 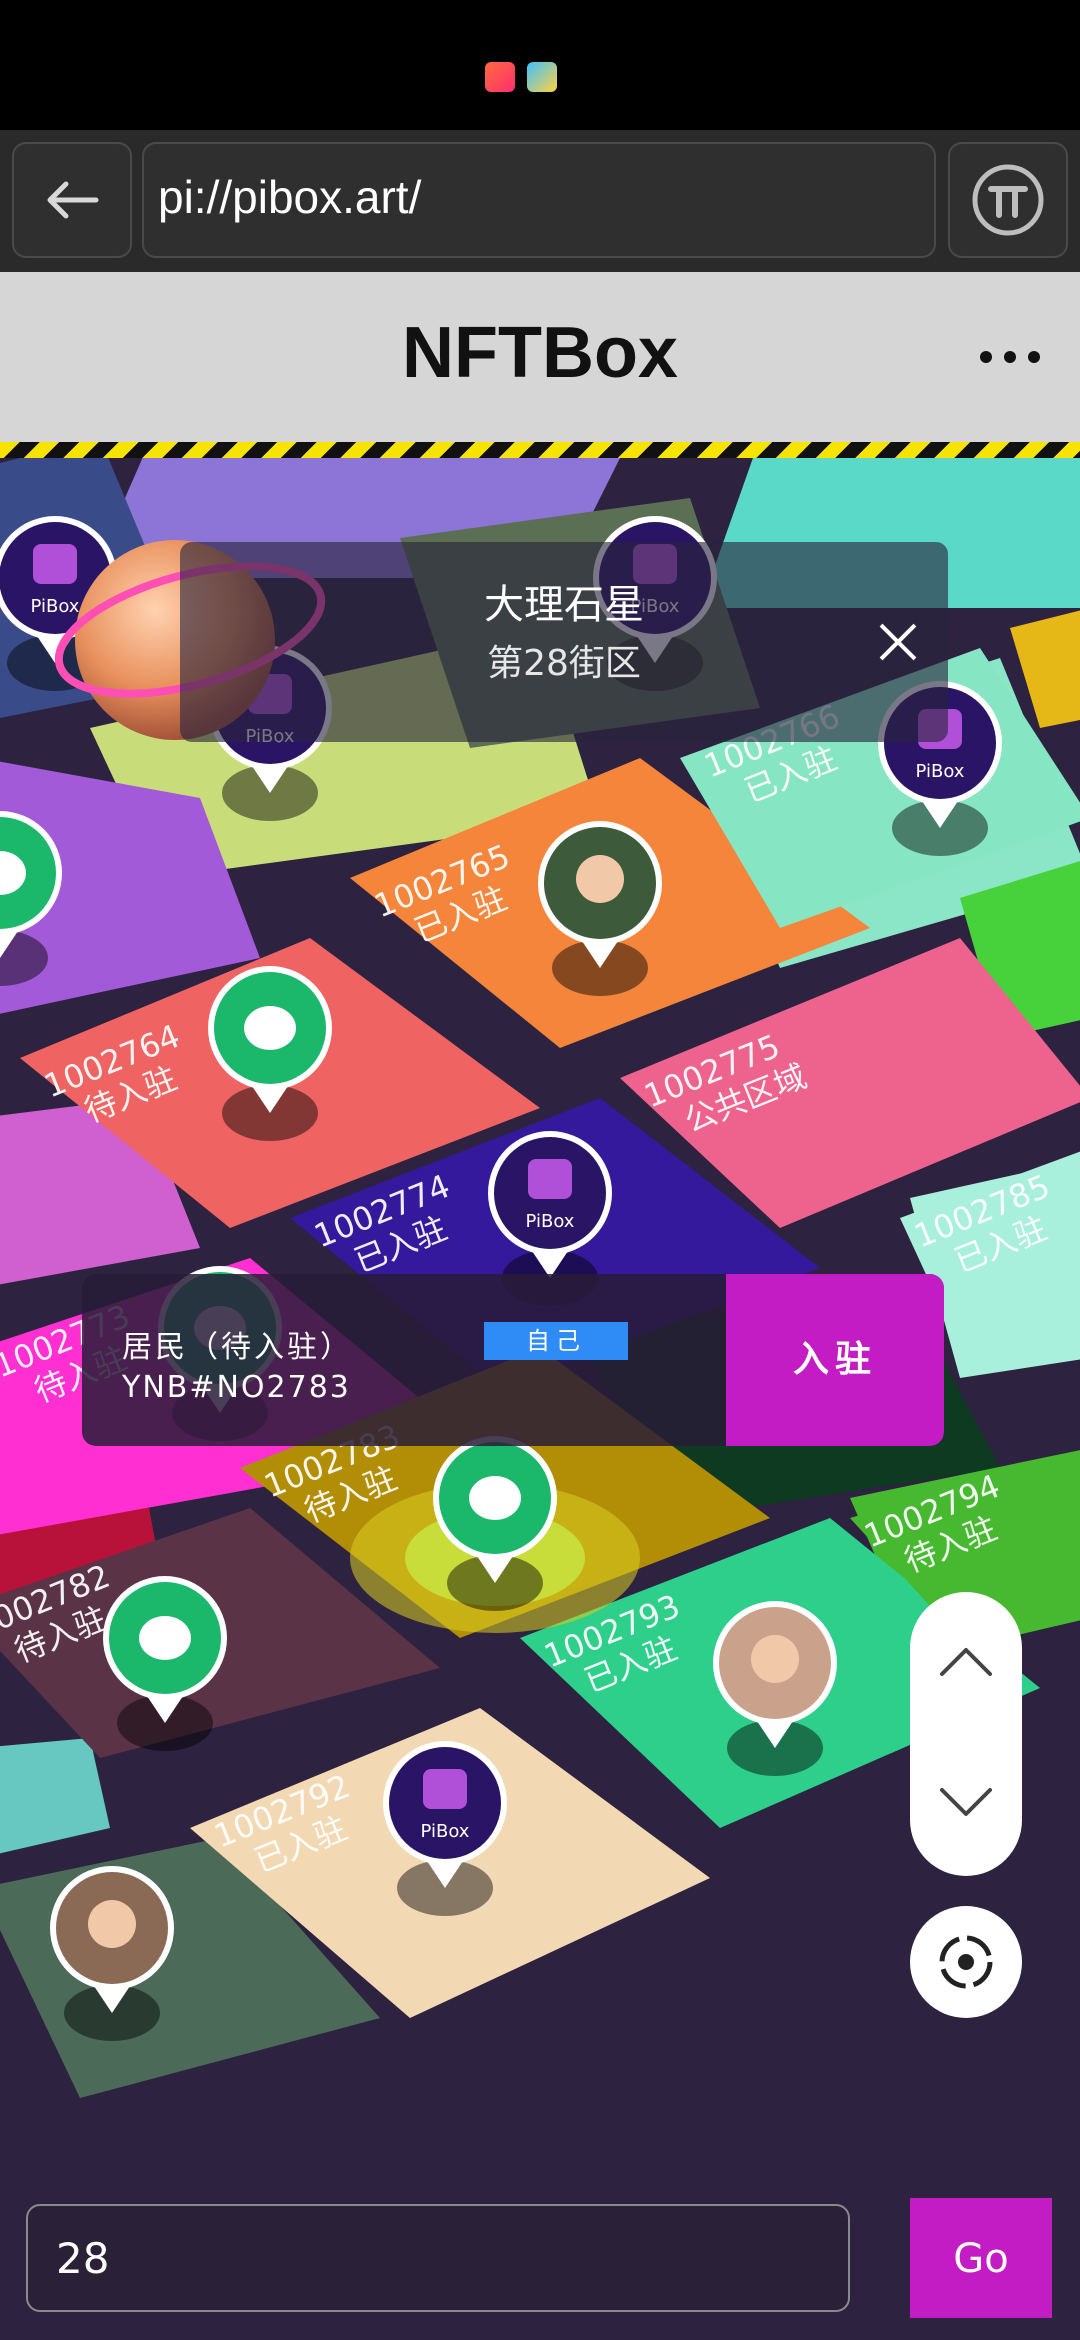 I want to click on page-title: NFTBox, so click(x=540, y=353).